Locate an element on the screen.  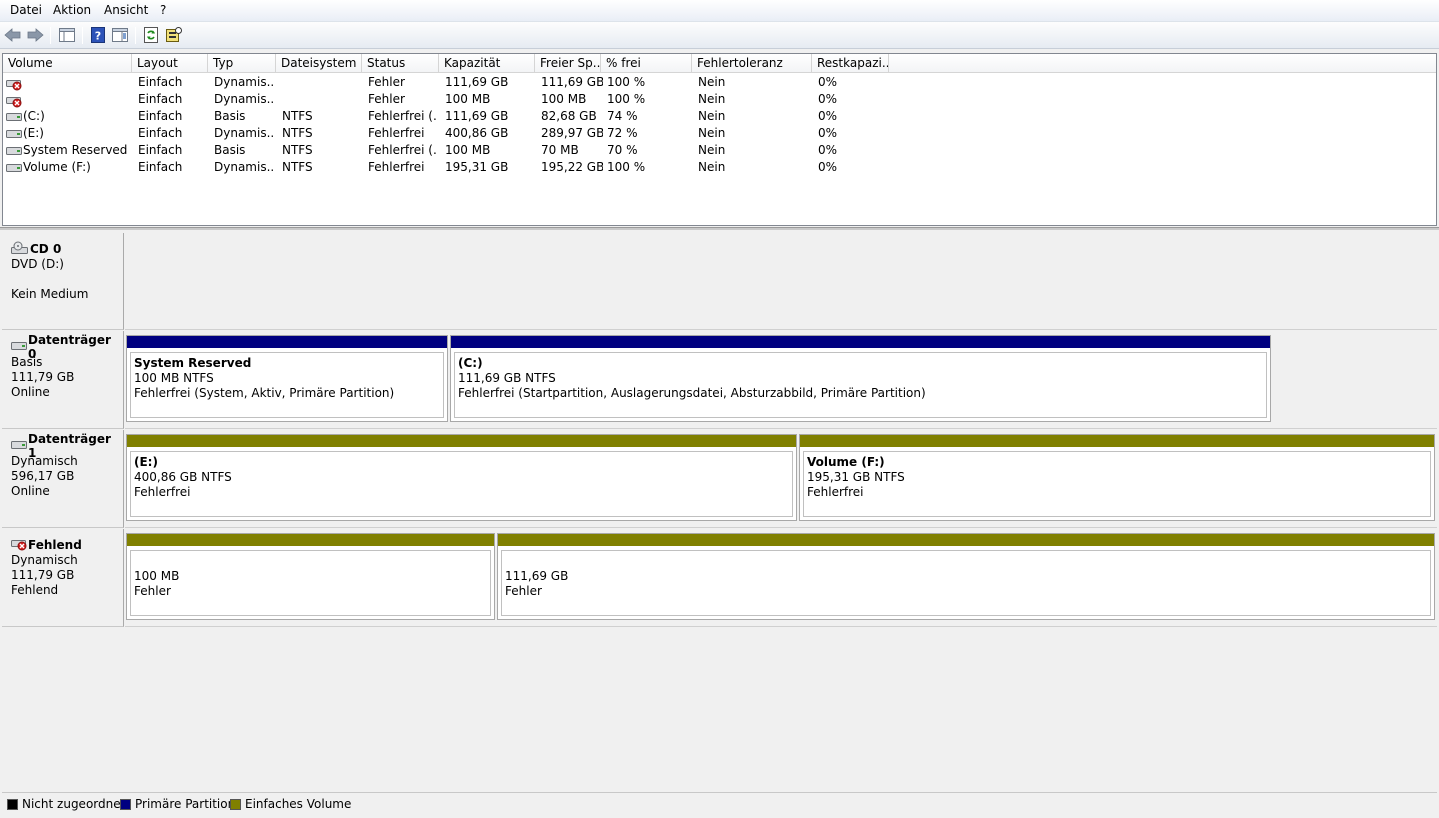
back-icon is located at coordinates (13, 35).